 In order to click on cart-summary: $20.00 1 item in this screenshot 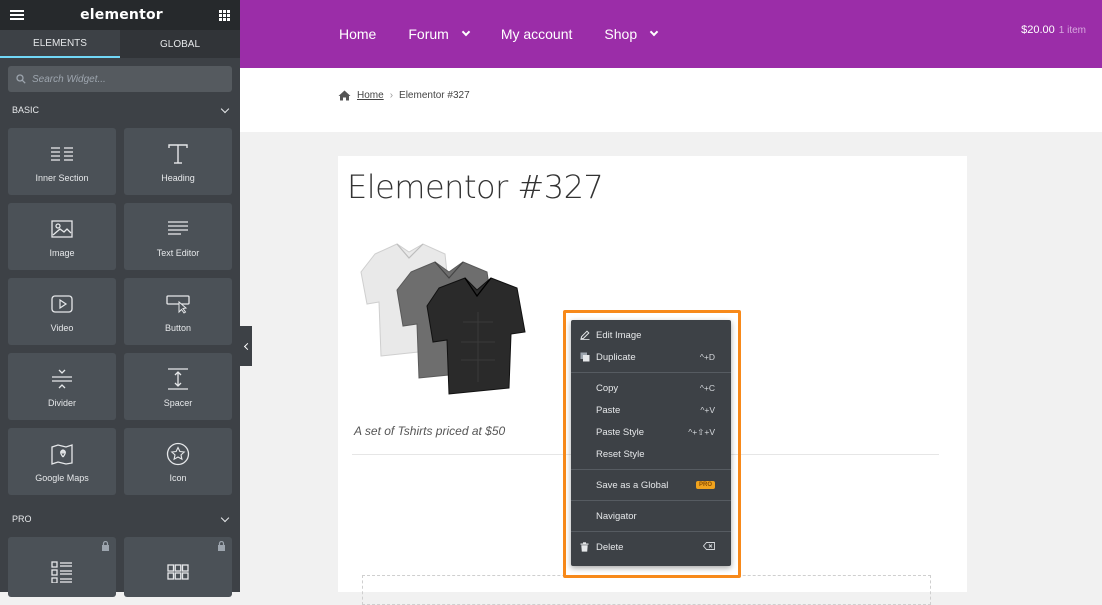, I will do `click(1053, 30)`.